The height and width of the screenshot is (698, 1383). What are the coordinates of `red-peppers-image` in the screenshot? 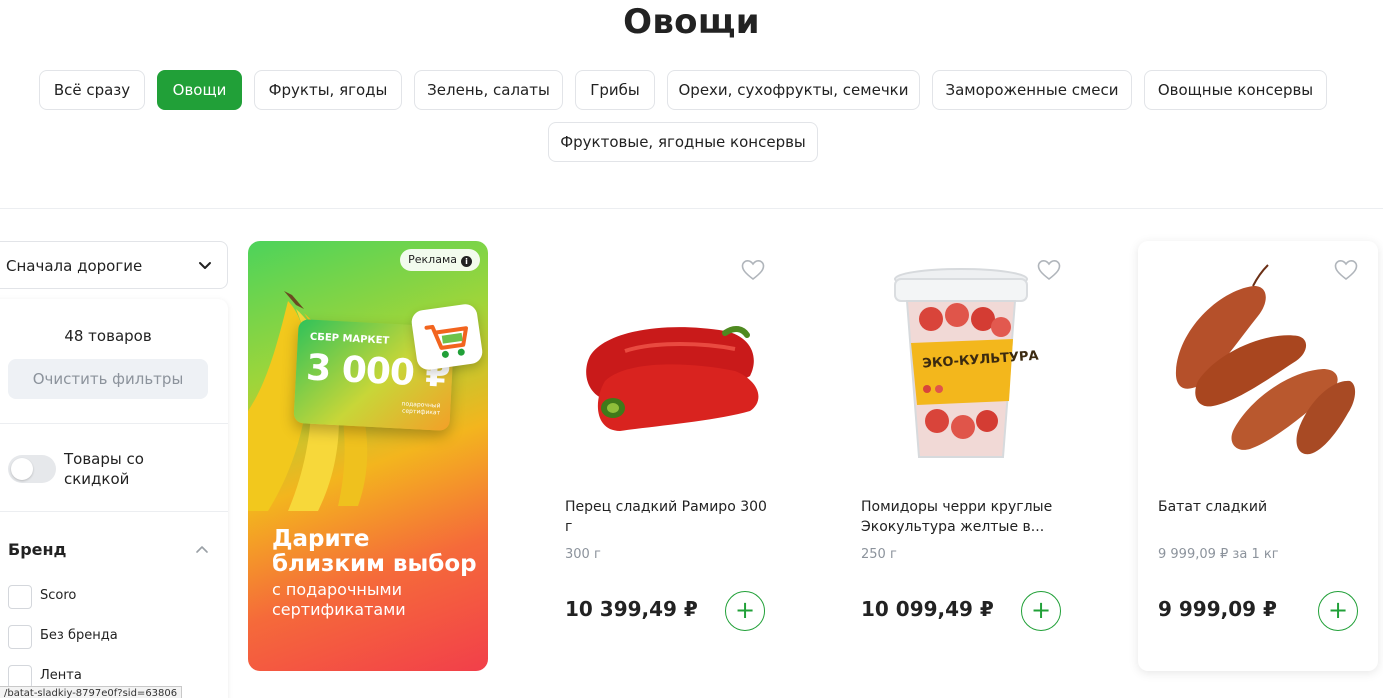 It's located at (672, 378).